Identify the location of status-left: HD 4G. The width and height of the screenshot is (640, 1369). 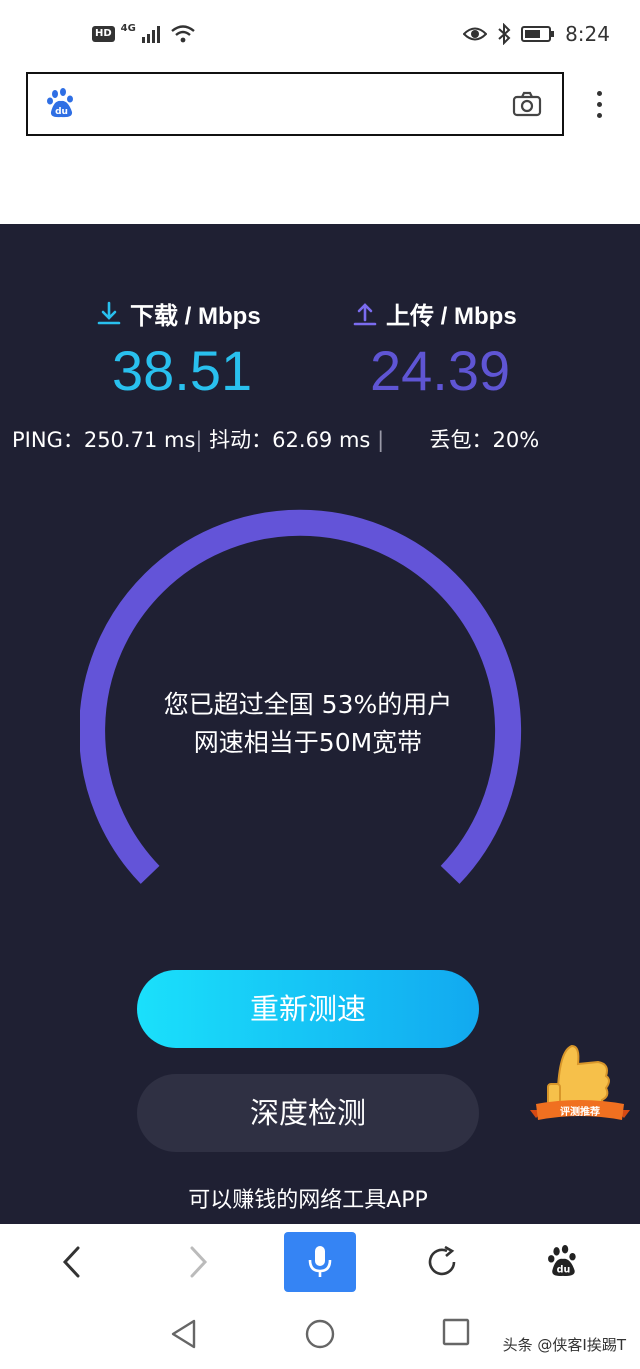
(144, 33).